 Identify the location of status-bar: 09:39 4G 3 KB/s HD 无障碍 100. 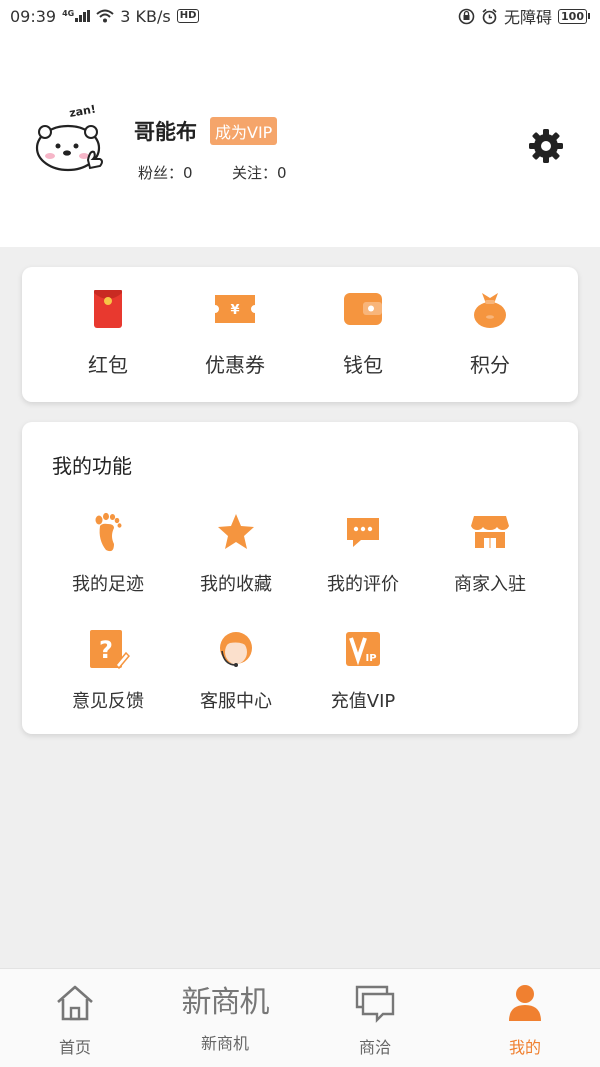
(300, 16).